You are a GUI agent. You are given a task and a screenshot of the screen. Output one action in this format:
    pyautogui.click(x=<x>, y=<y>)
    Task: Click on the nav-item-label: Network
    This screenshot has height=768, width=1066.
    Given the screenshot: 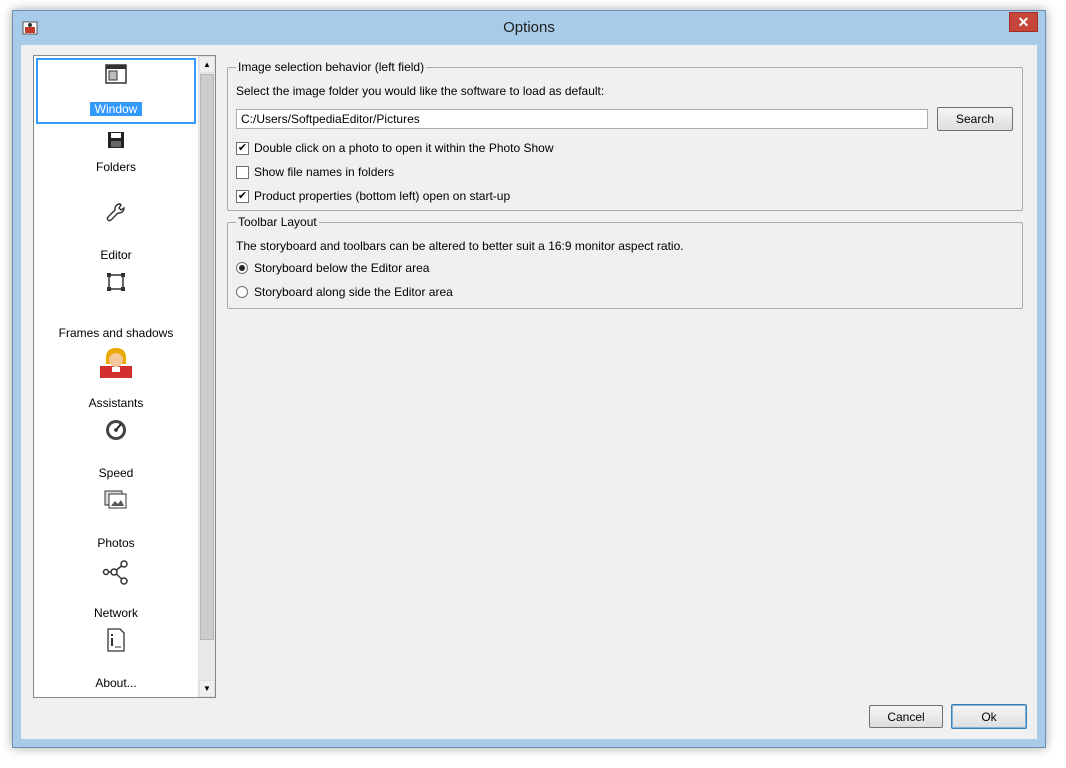 What is the action you would take?
    pyautogui.click(x=115, y=613)
    